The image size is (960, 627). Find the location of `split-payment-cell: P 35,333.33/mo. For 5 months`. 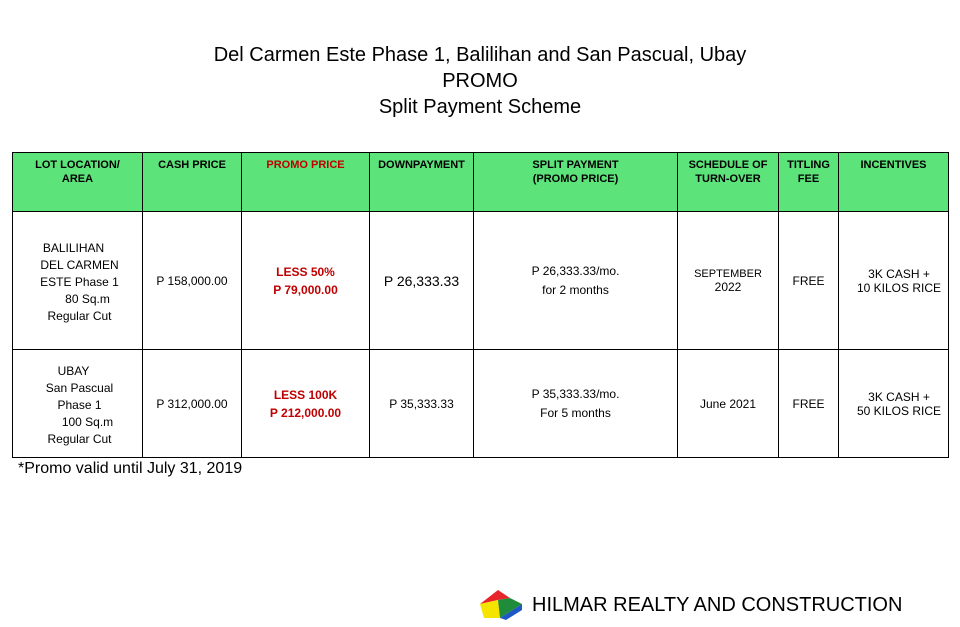

split-payment-cell: P 35,333.33/mo. For 5 months is located at coordinates (575, 403).